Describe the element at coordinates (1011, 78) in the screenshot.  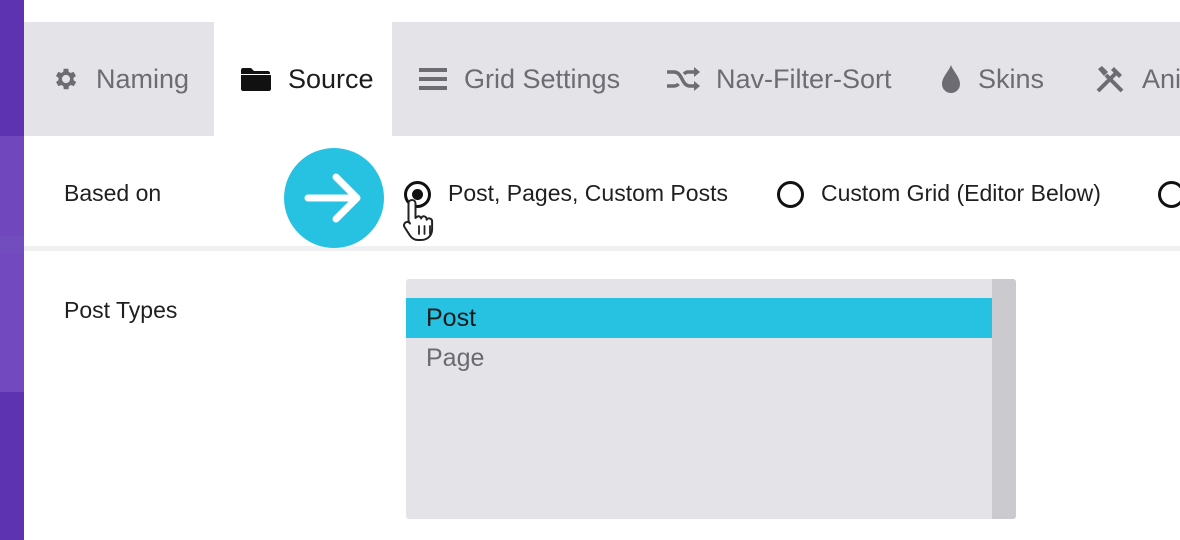
I see `tab-label: Skins` at that location.